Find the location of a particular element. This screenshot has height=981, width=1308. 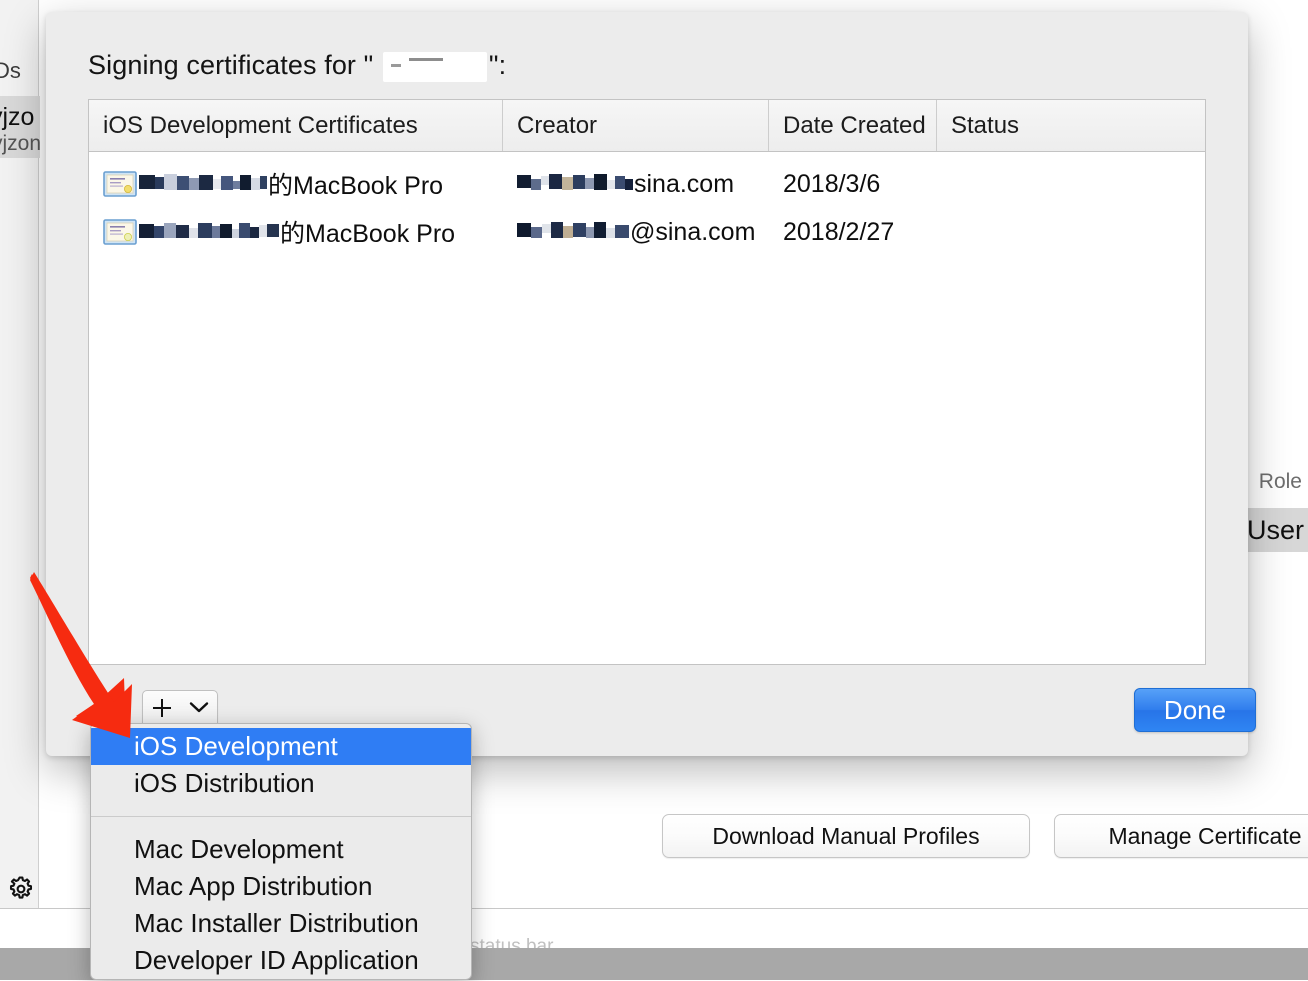

menu-item-developer-id-application: Developer ID Application is located at coordinates (281, 960).